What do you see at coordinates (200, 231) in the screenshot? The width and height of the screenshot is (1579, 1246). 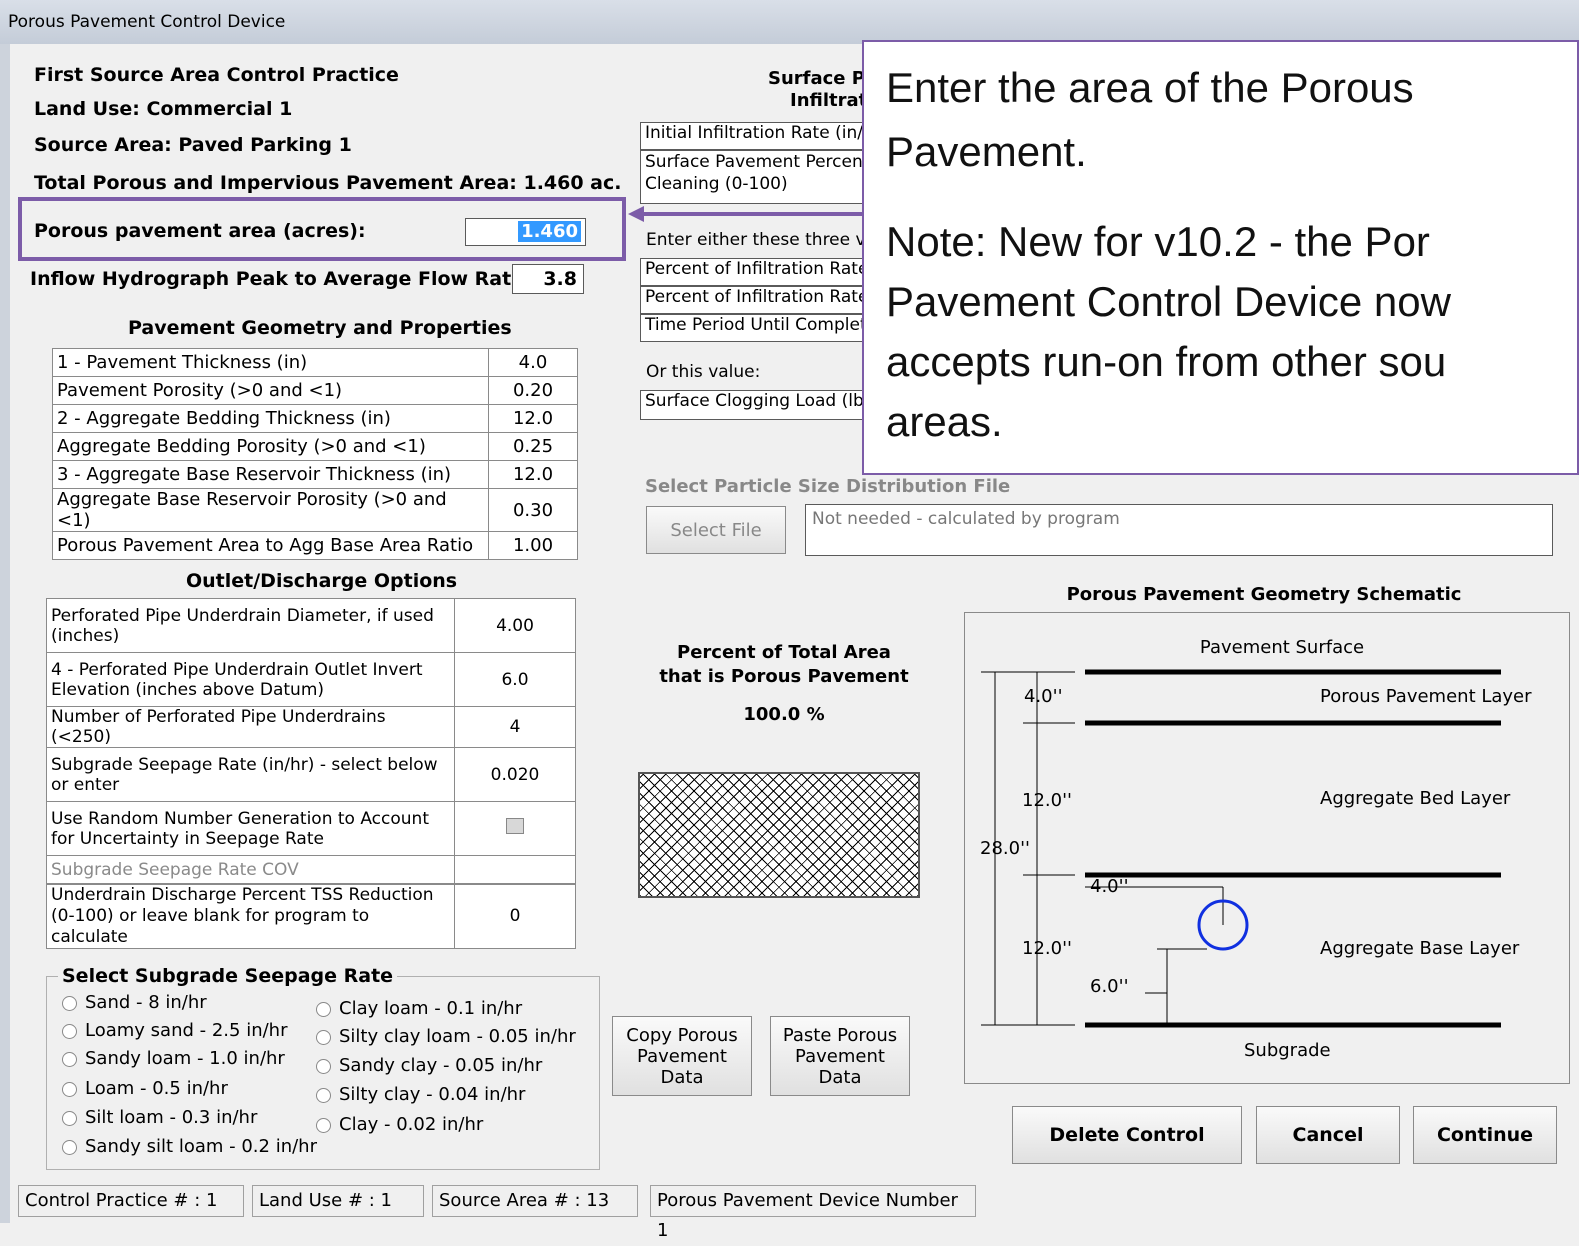 I see `porous-area-label: Porous pavement area (acres):` at bounding box center [200, 231].